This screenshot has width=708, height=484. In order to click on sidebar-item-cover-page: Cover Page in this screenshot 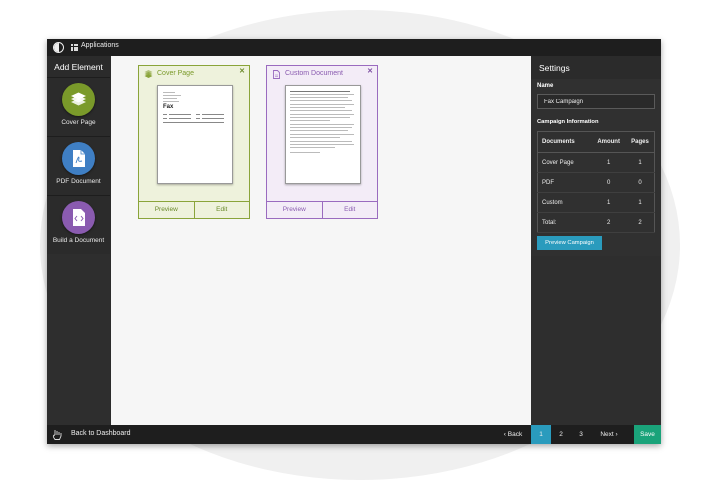, I will do `click(78, 106)`.